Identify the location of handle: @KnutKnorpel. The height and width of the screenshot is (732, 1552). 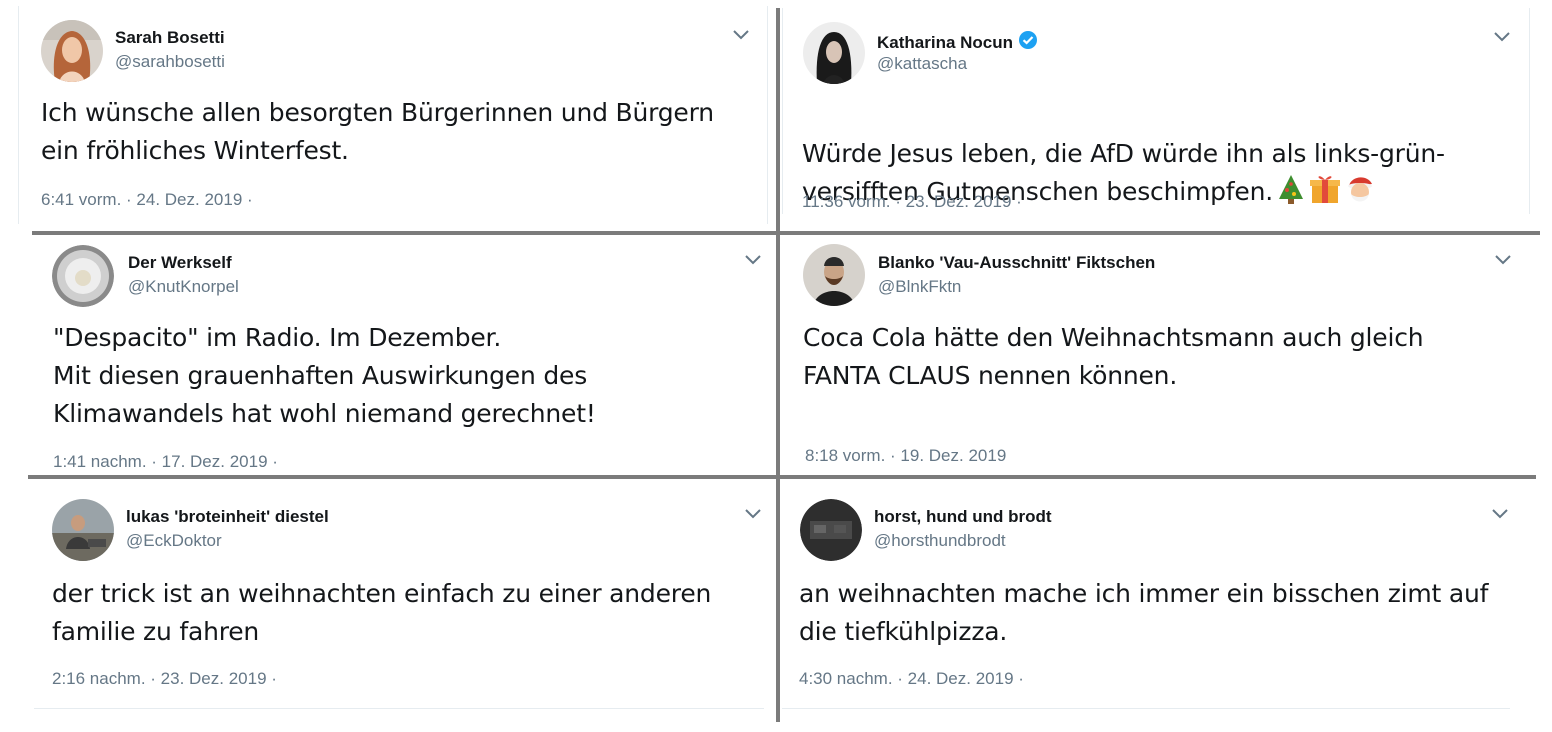
(183, 287).